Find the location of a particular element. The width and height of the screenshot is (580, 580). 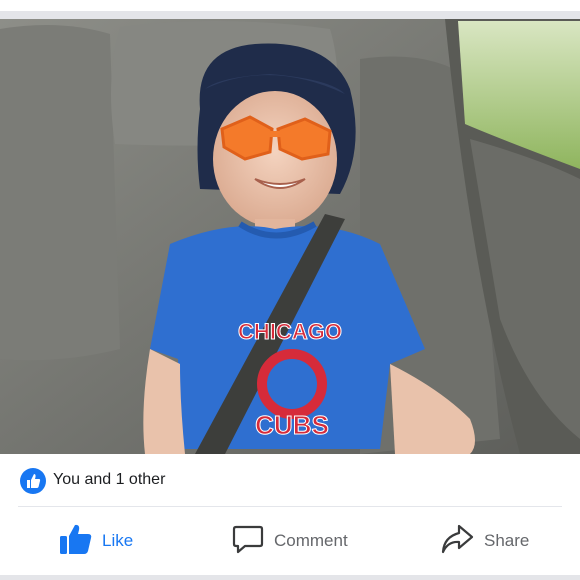

comment-button: Comment is located at coordinates (290, 541).